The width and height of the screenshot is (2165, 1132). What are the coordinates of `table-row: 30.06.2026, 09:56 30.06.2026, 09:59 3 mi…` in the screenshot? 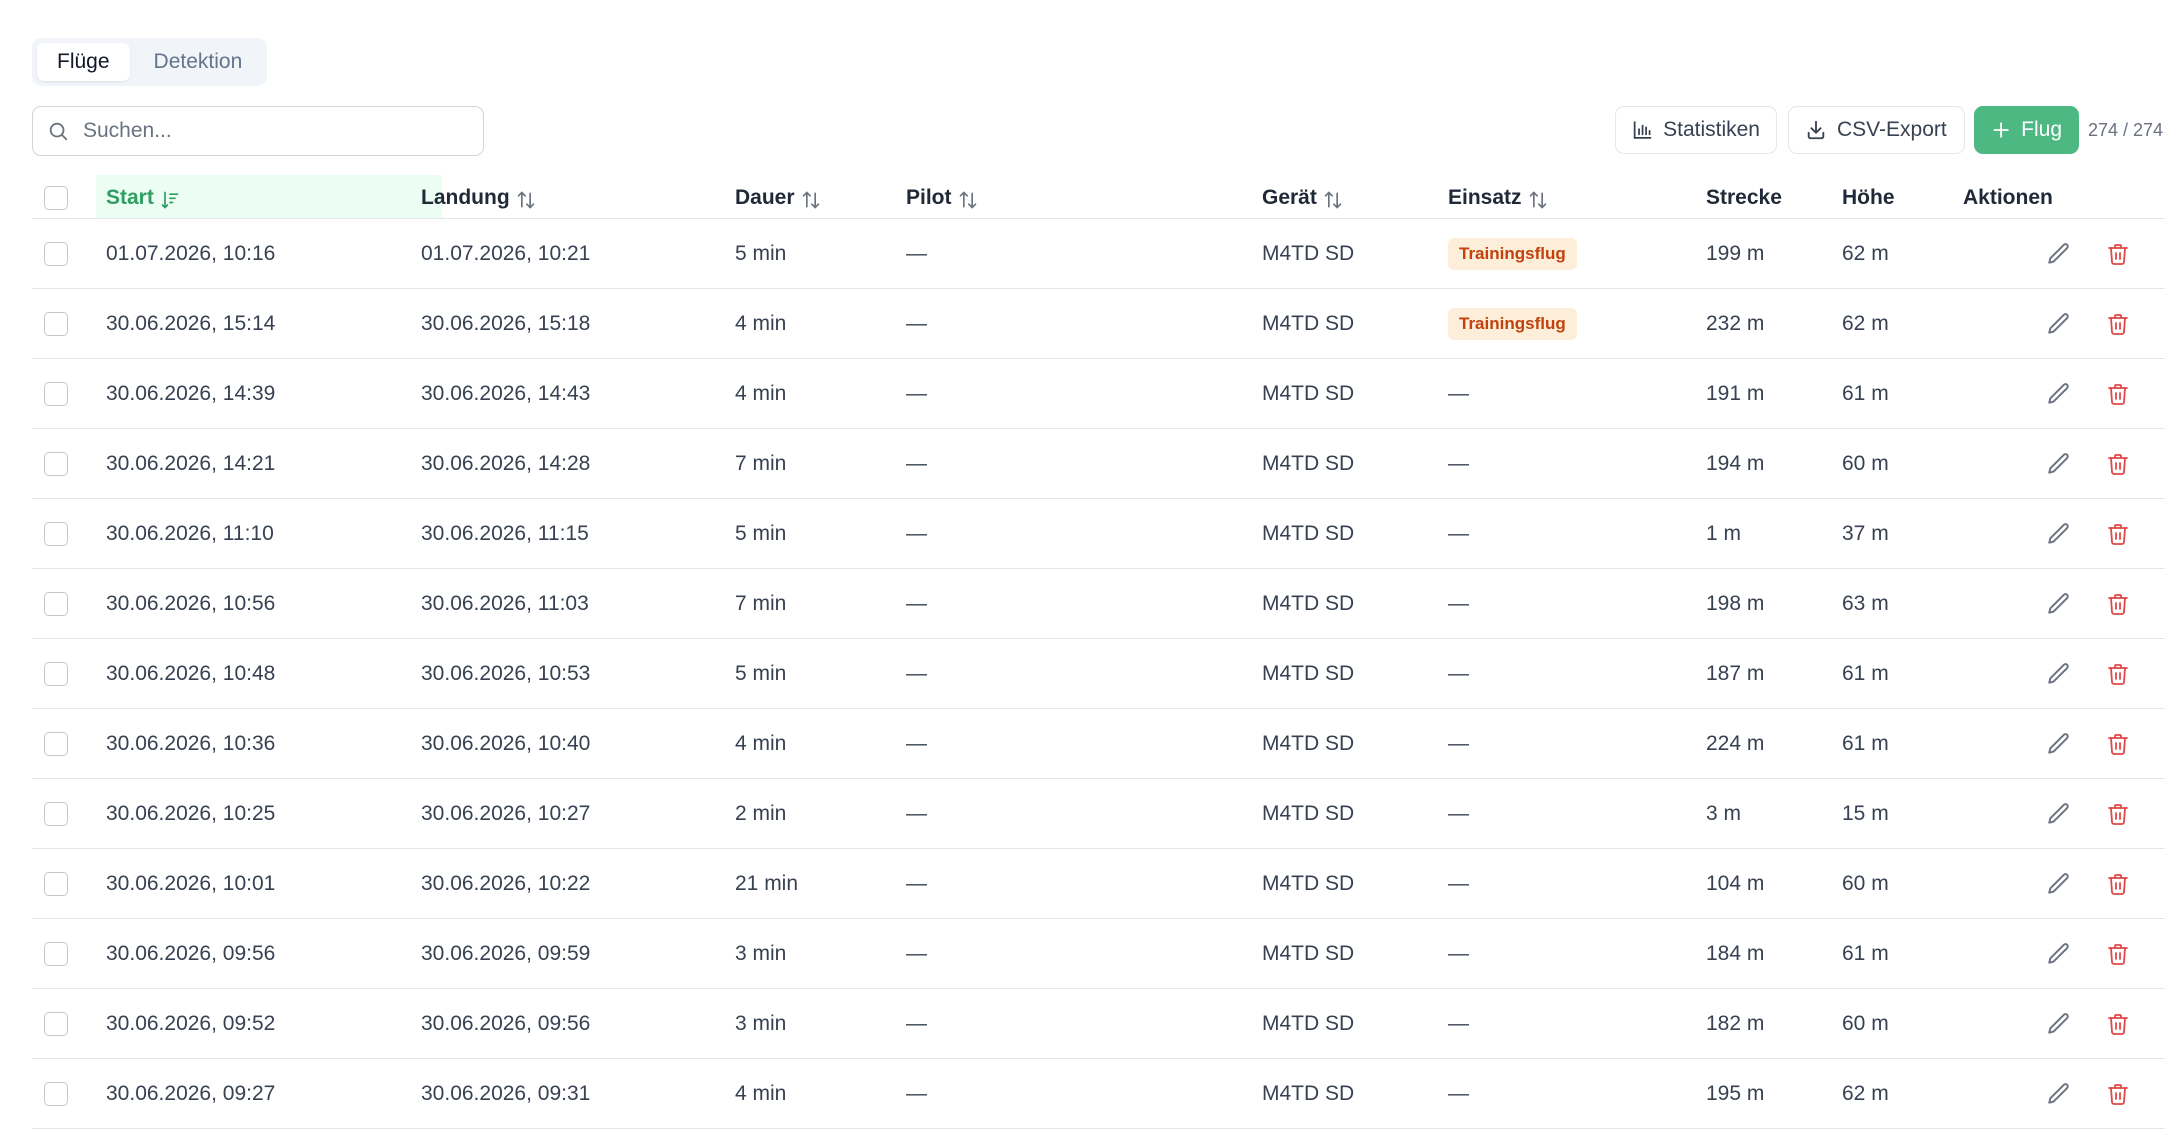 It's located at (1098, 954).